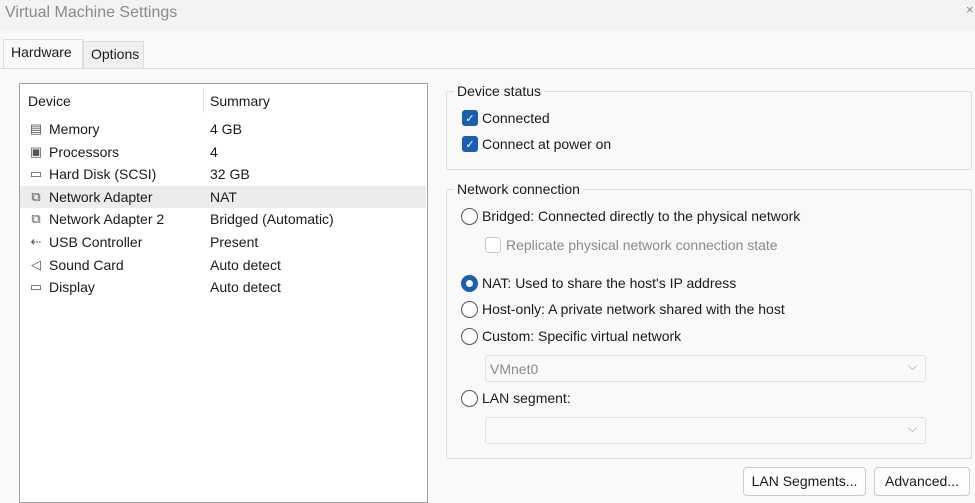 The width and height of the screenshot is (975, 503). Describe the element at coordinates (96, 242) in the screenshot. I see `device-name: USB Controller` at that location.